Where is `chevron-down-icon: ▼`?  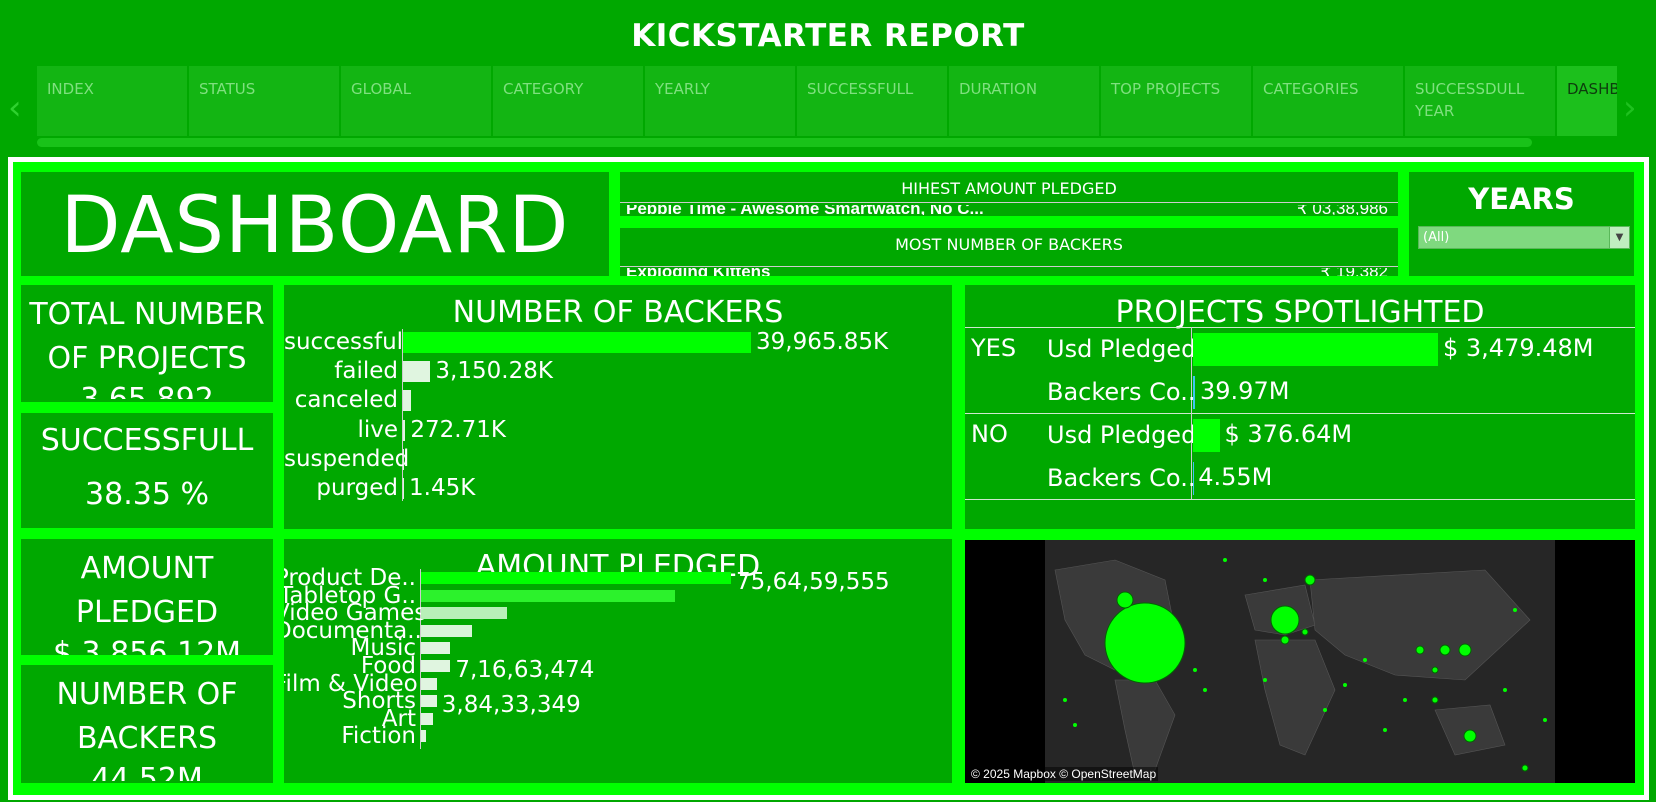 chevron-down-icon: ▼ is located at coordinates (1619, 237).